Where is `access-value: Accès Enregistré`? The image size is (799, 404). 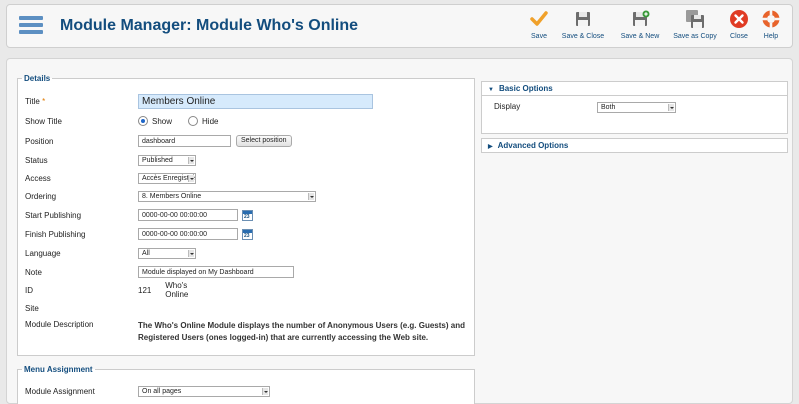
access-value: Accès Enregistré is located at coordinates (168, 178).